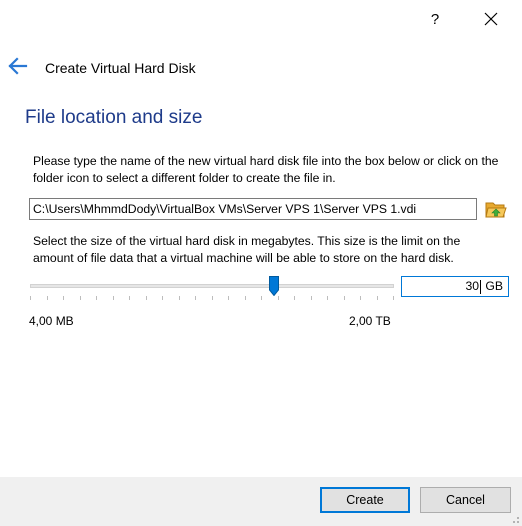 Image resolution: width=522 pixels, height=526 pixels. I want to click on help-button: ?, so click(435, 19).